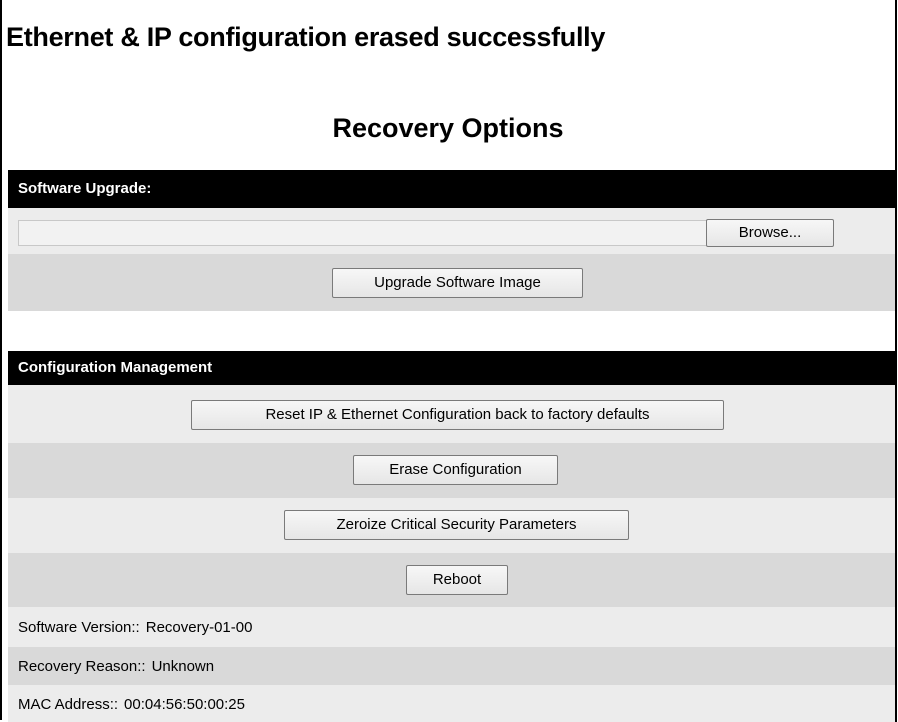  I want to click on software-version-value: Recovery-01-00, so click(199, 627).